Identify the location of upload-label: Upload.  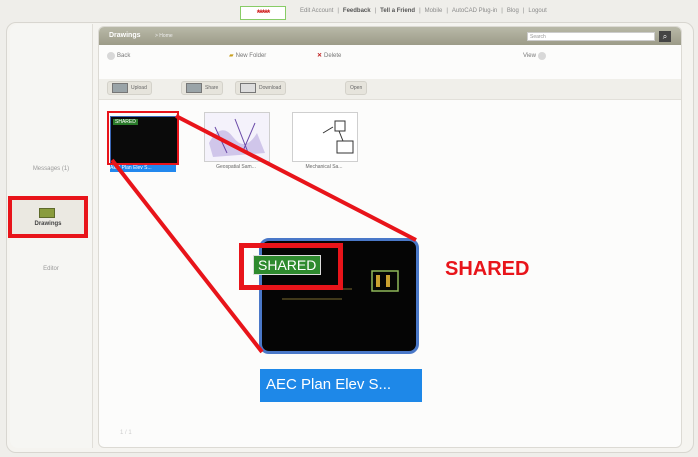
(139, 88).